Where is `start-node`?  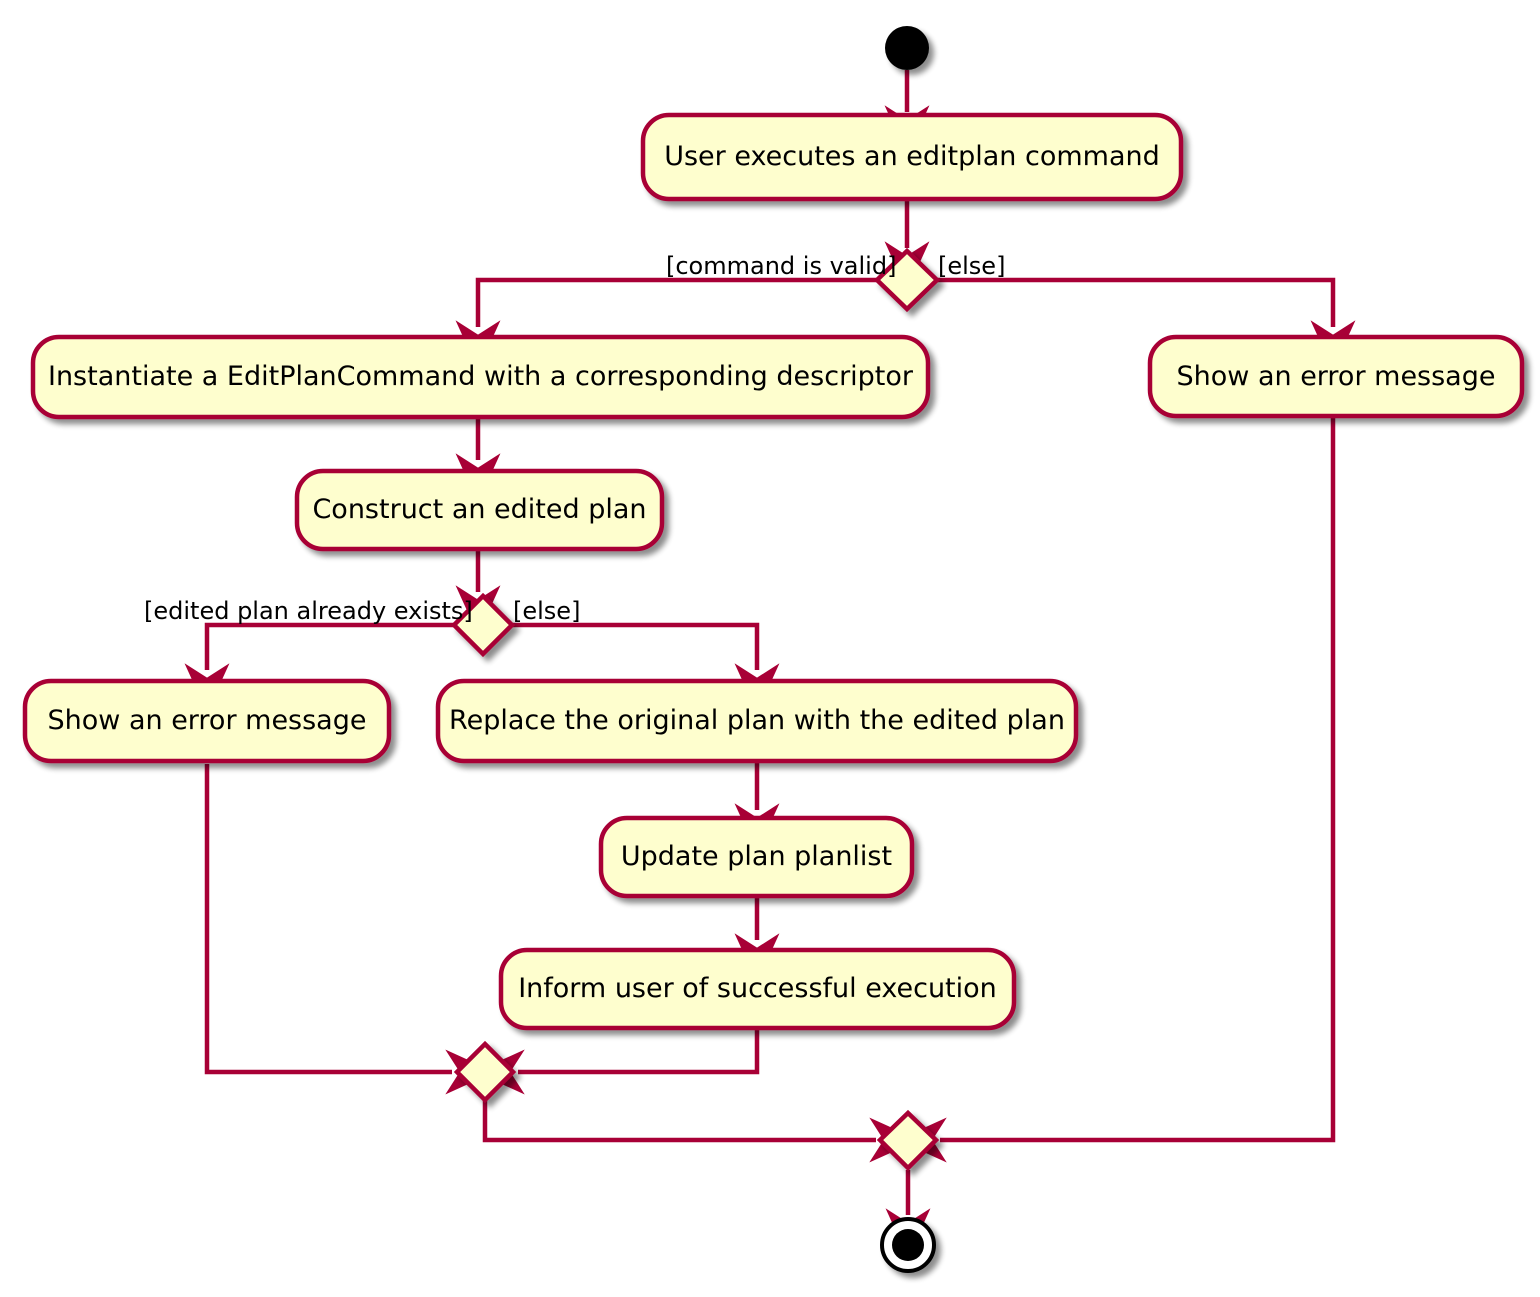 start-node is located at coordinates (907, 48).